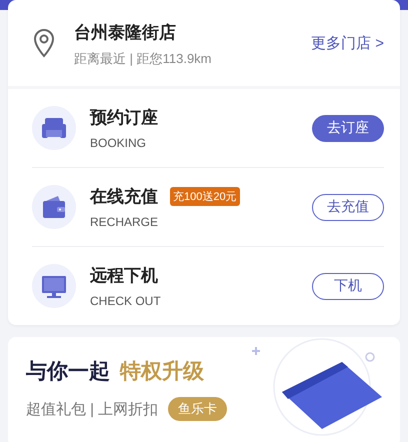 This screenshot has height=442, width=408. Describe the element at coordinates (124, 118) in the screenshot. I see `service-title: 预约订座` at that location.